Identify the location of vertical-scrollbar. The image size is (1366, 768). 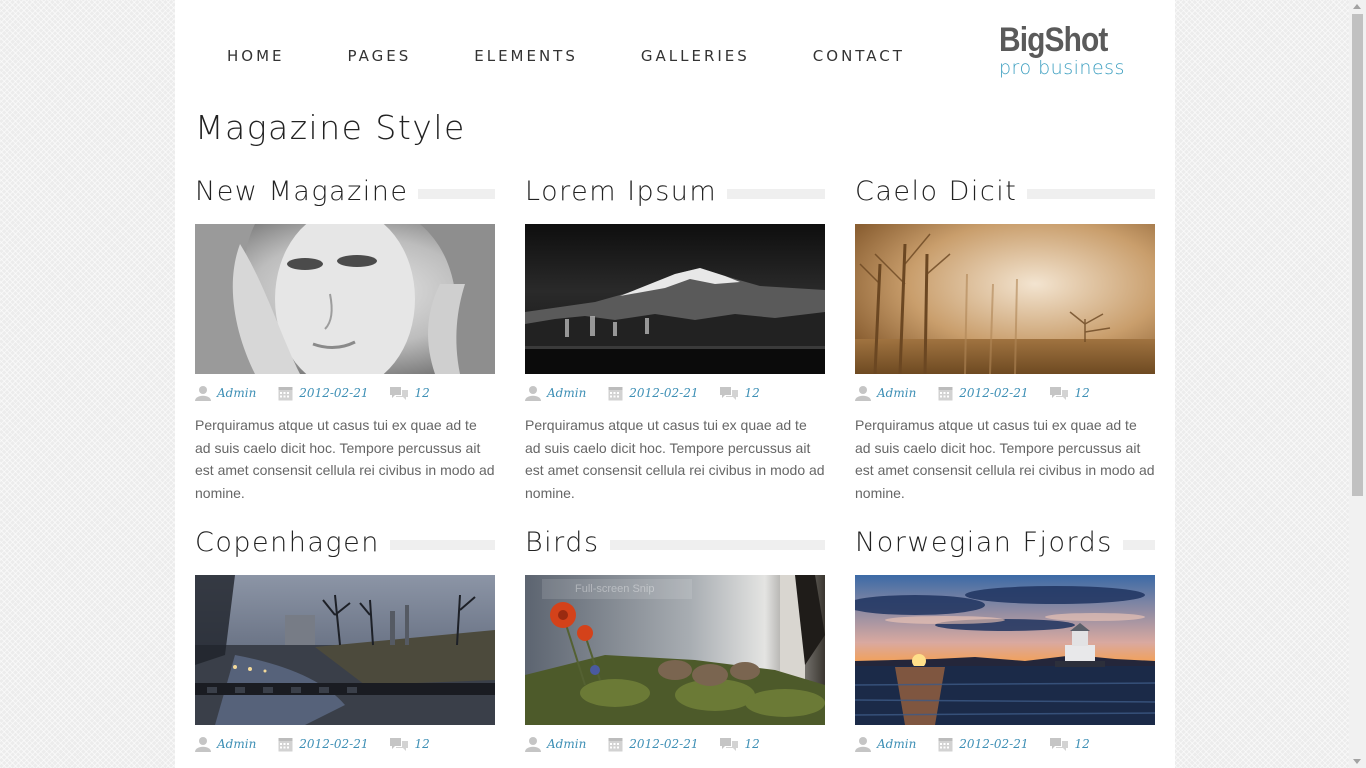
(1357, 384).